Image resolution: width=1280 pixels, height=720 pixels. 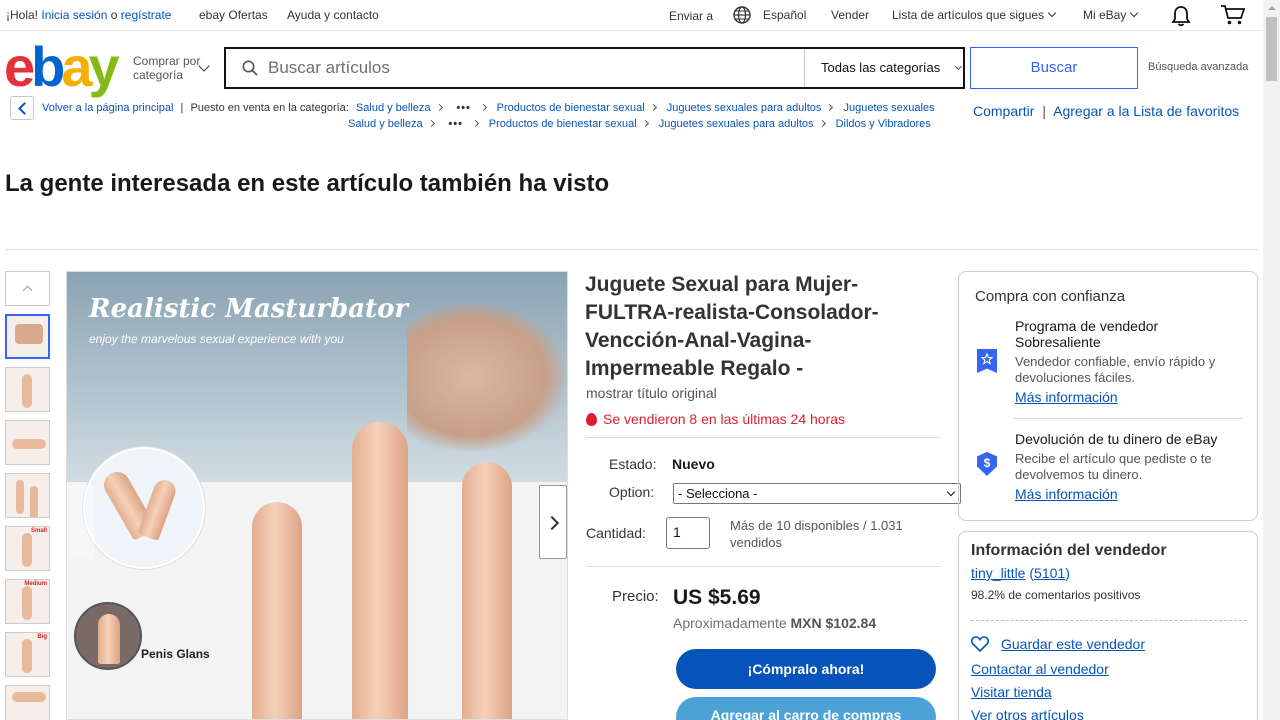 I want to click on globe-icon, so click(x=742, y=16).